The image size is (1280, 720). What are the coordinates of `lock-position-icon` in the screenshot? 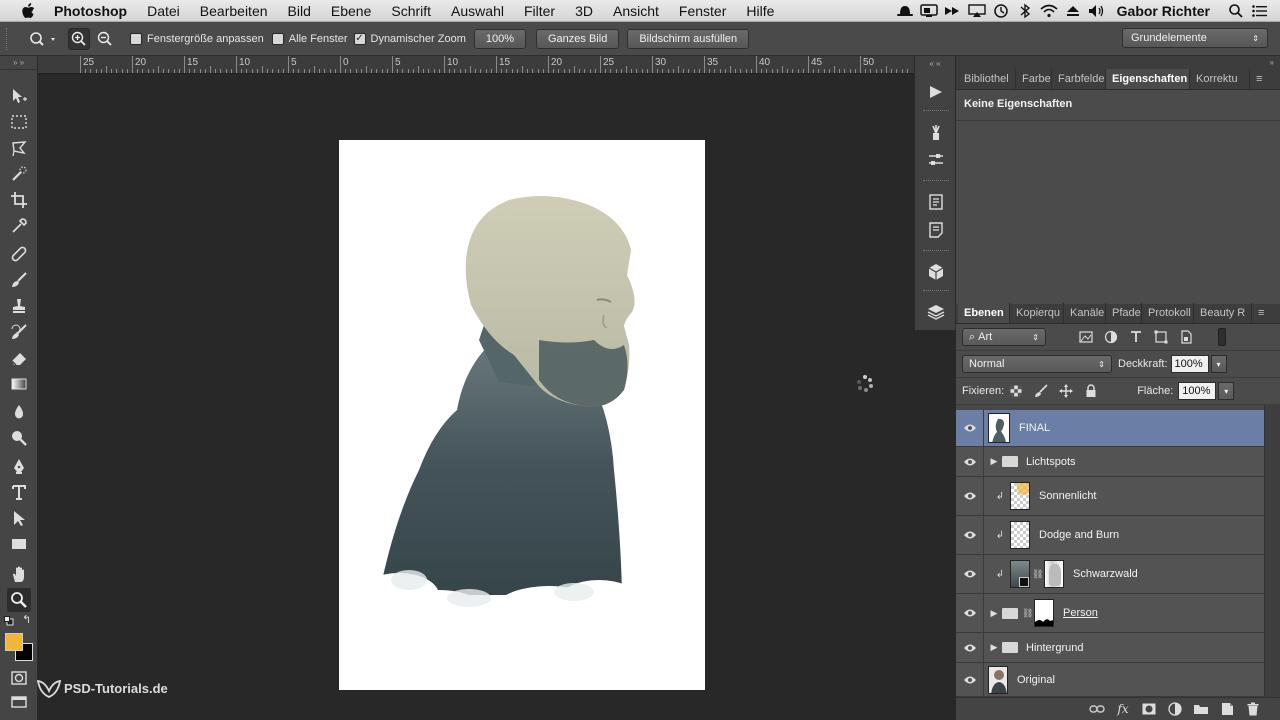 It's located at (1066, 391).